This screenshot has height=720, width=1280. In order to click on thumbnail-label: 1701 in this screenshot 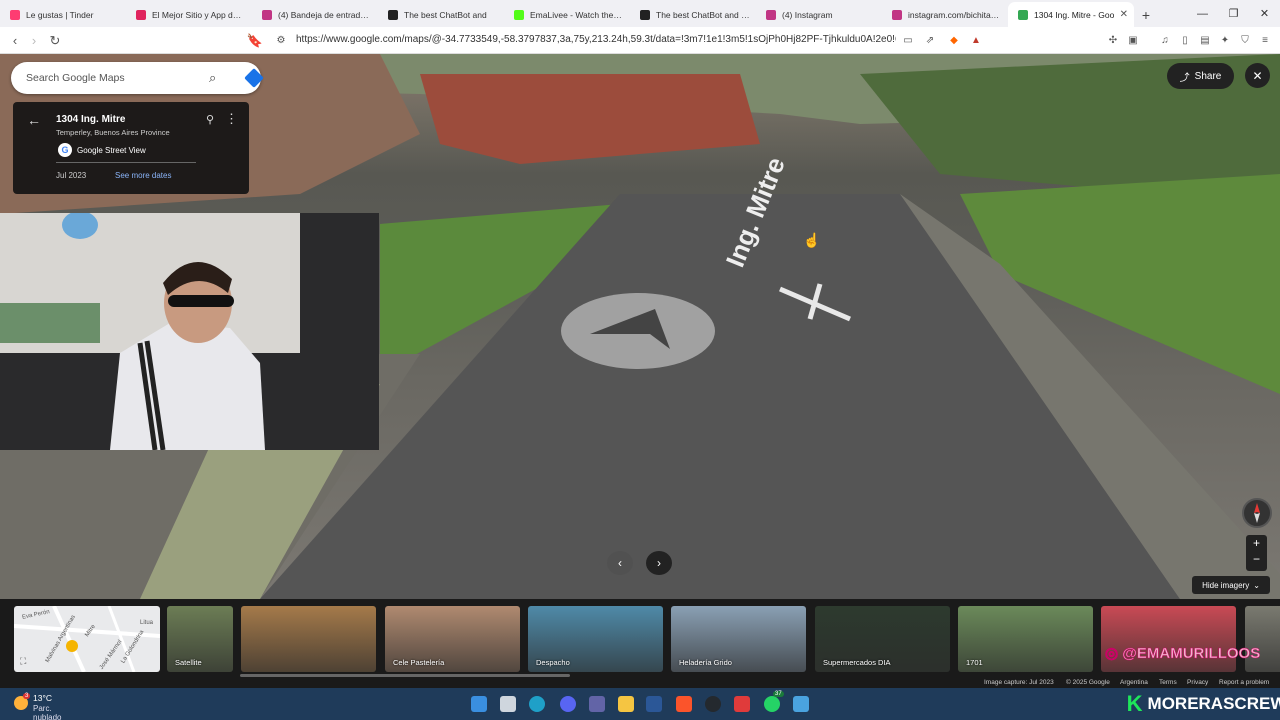, I will do `click(974, 662)`.